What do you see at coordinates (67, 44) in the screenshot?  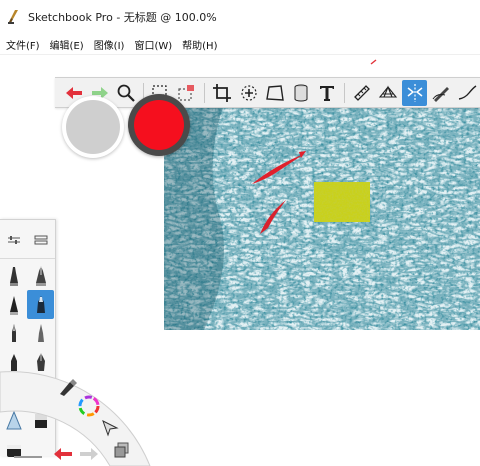 I see `menu-edit: 编辑(E)` at bounding box center [67, 44].